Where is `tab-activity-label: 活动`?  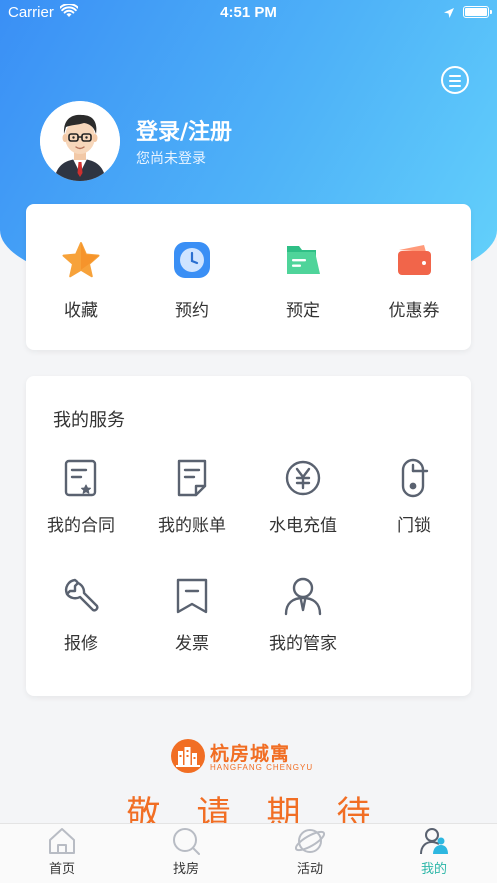 tab-activity-label: 活动 is located at coordinates (309, 869).